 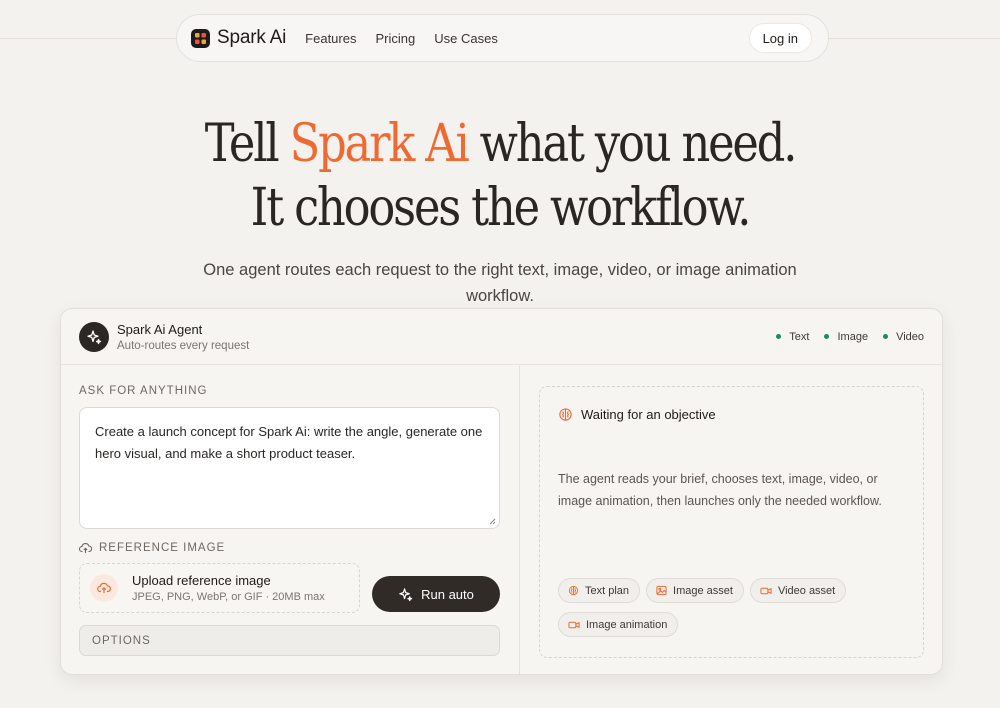 I want to click on hero-title-post: what you need., so click(x=632, y=144).